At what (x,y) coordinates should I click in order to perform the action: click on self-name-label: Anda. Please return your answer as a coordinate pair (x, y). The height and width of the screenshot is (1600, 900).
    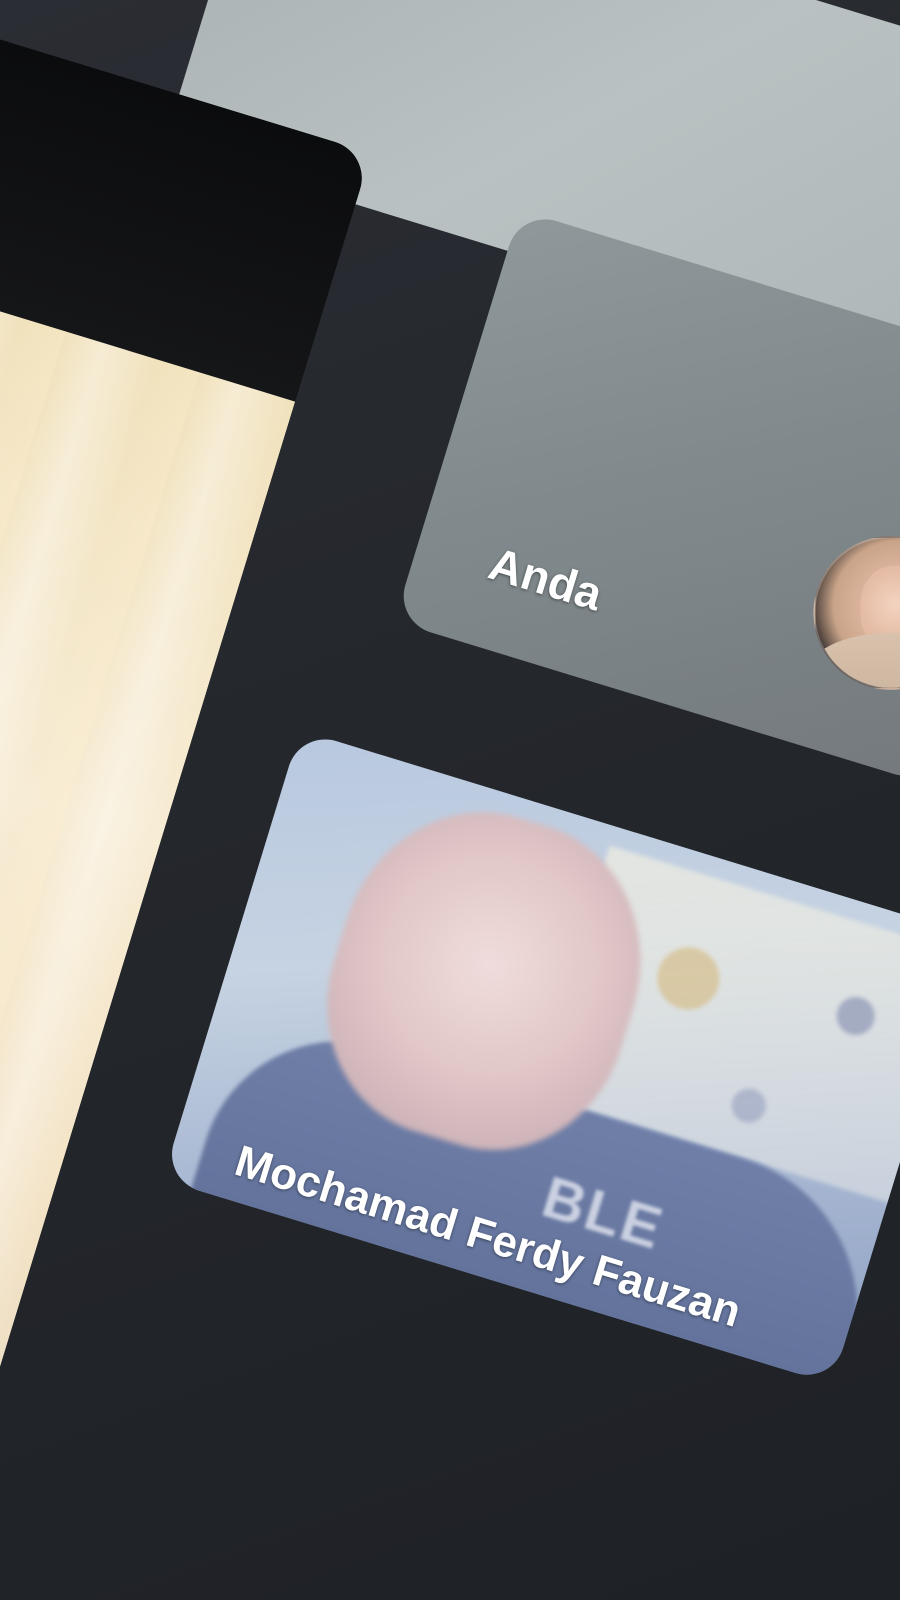
    Looking at the image, I should click on (546, 578).